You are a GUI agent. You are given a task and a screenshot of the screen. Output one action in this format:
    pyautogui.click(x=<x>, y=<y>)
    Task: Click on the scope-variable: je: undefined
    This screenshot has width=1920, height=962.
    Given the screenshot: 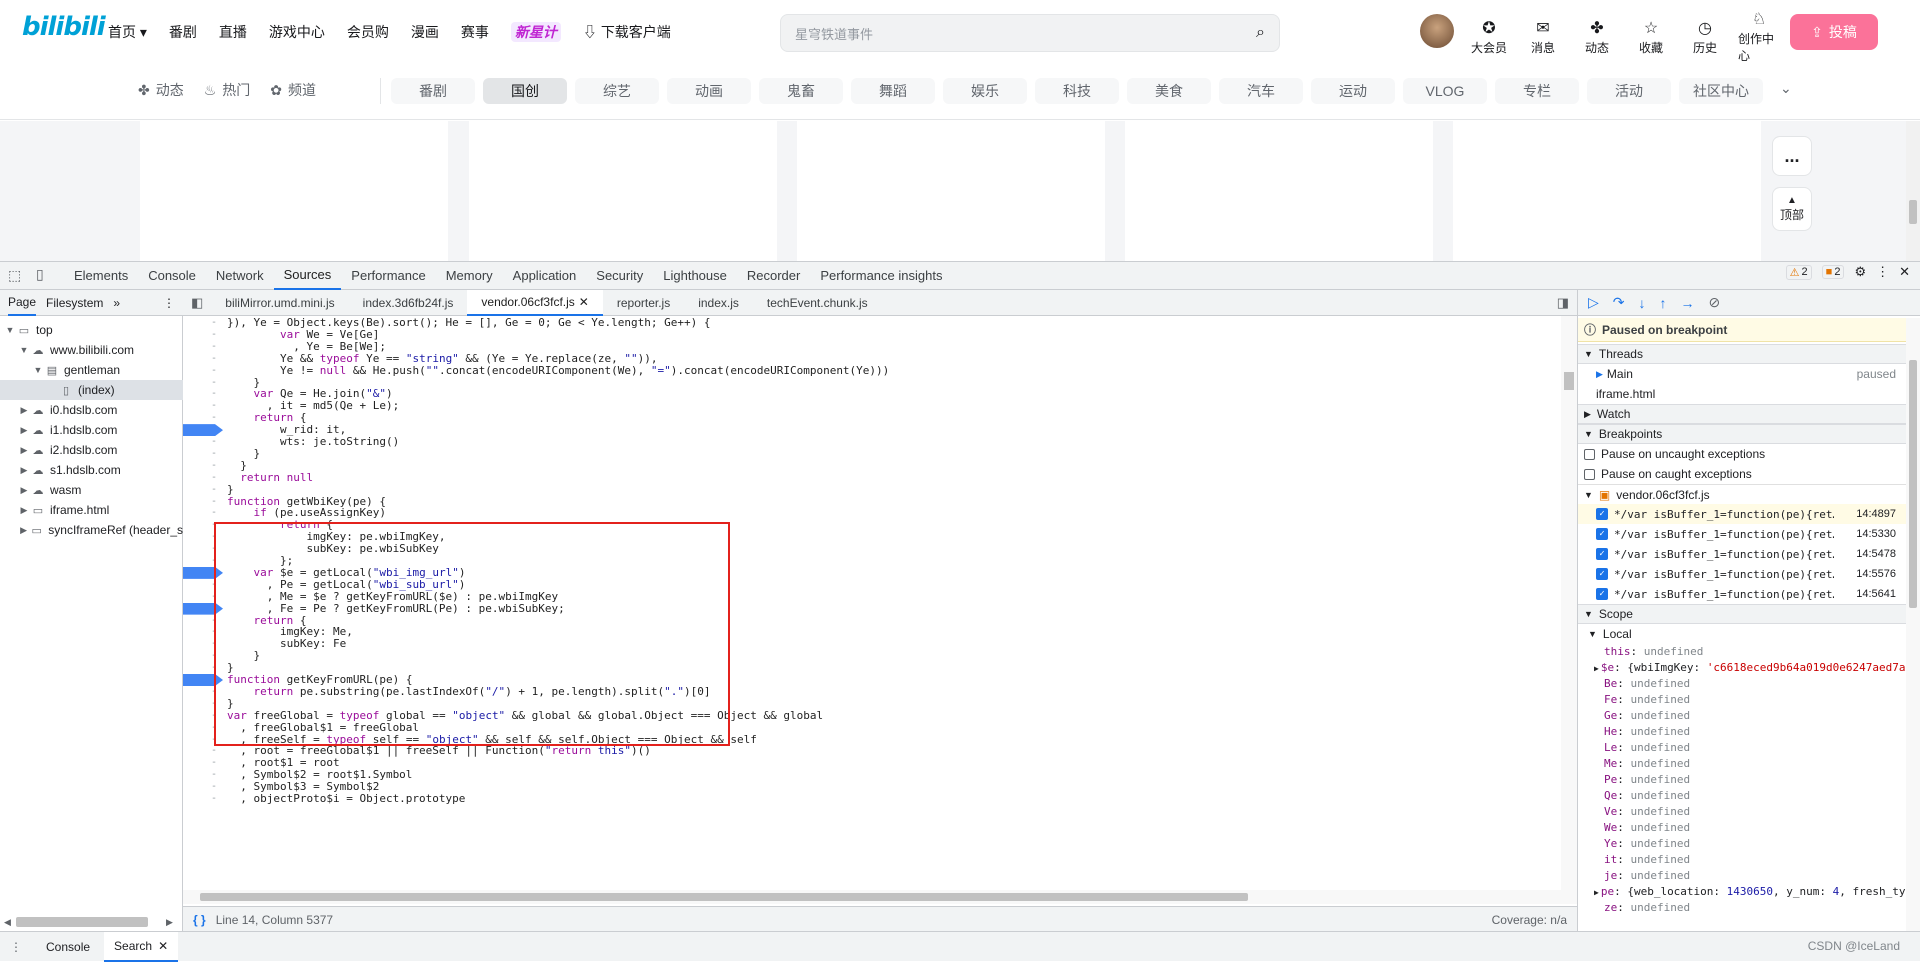 What is the action you would take?
    pyautogui.click(x=1742, y=876)
    